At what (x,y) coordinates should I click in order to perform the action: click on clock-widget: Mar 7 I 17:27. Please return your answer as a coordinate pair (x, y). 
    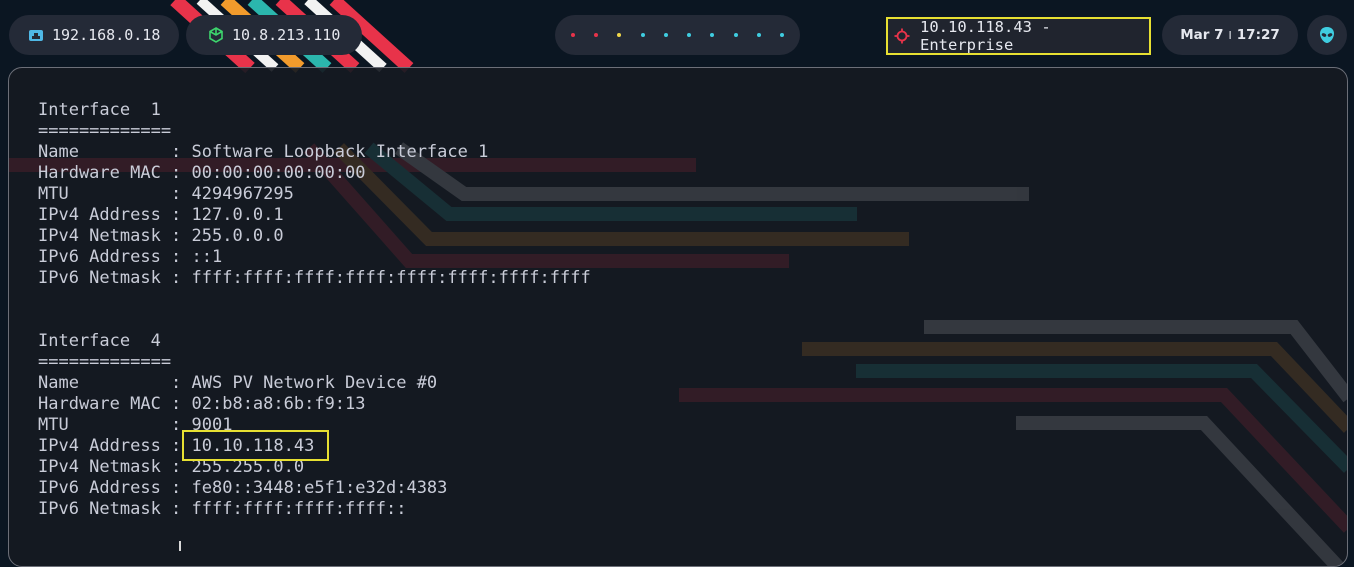
    Looking at the image, I should click on (1230, 35).